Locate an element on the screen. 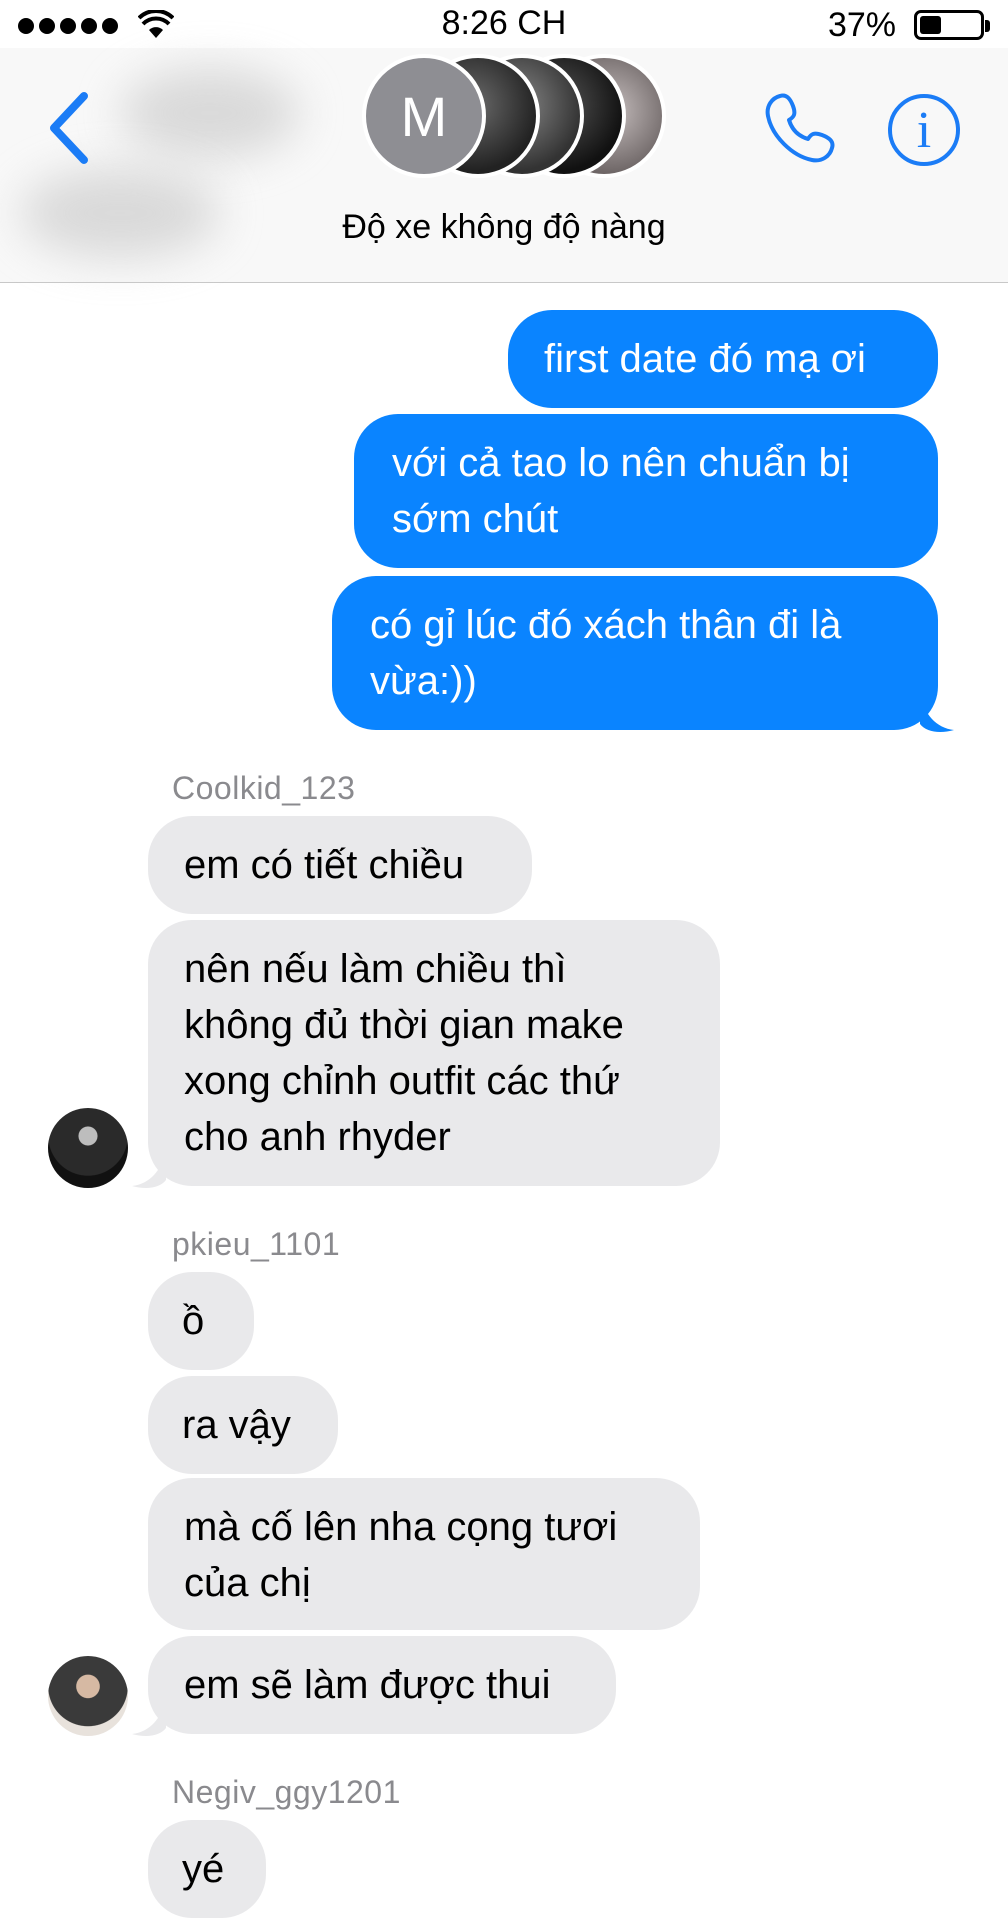  sender-name: Negiv_ggy1201 is located at coordinates (286, 1792).